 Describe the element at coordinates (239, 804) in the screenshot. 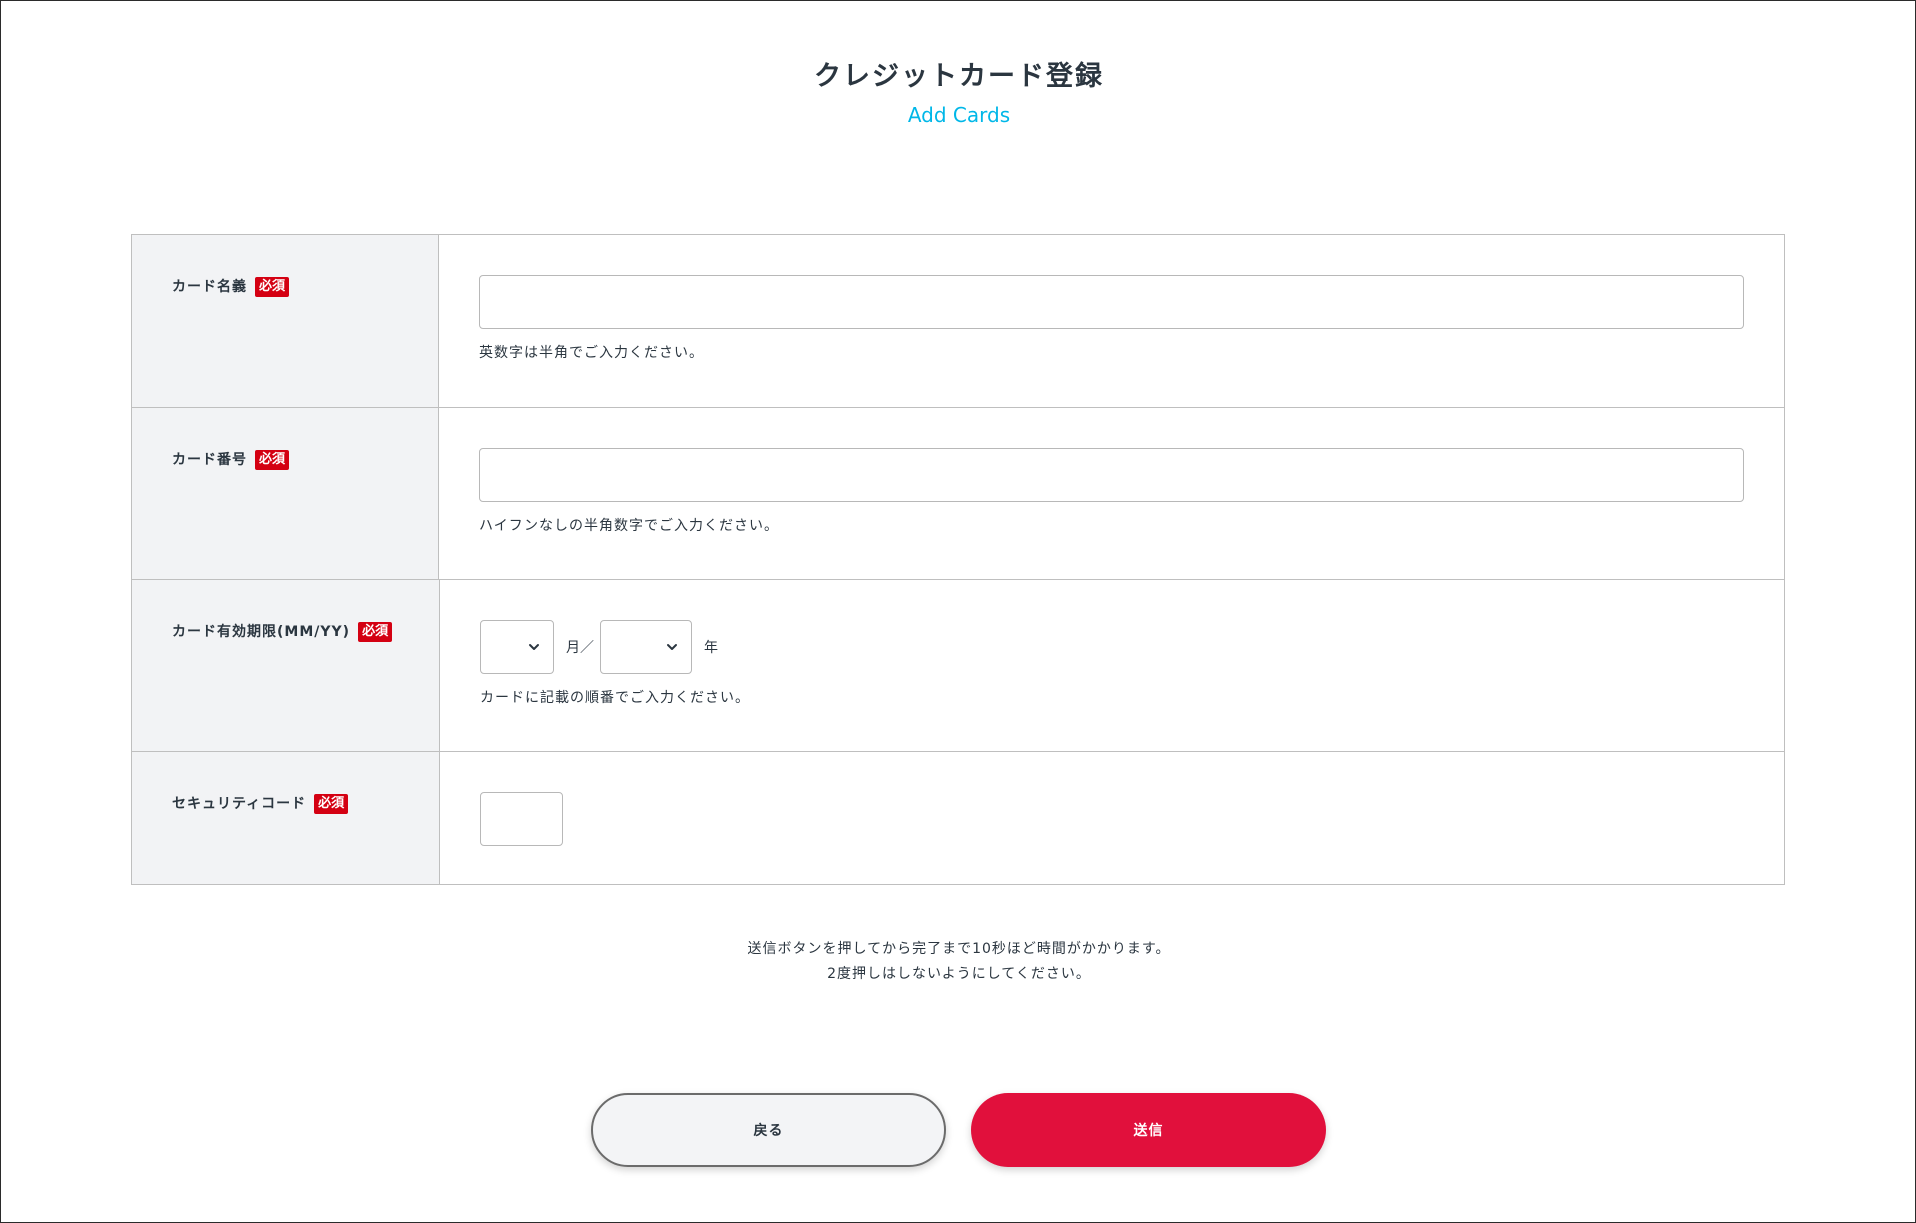

I see `security-code-label: セキュリティコード` at that location.